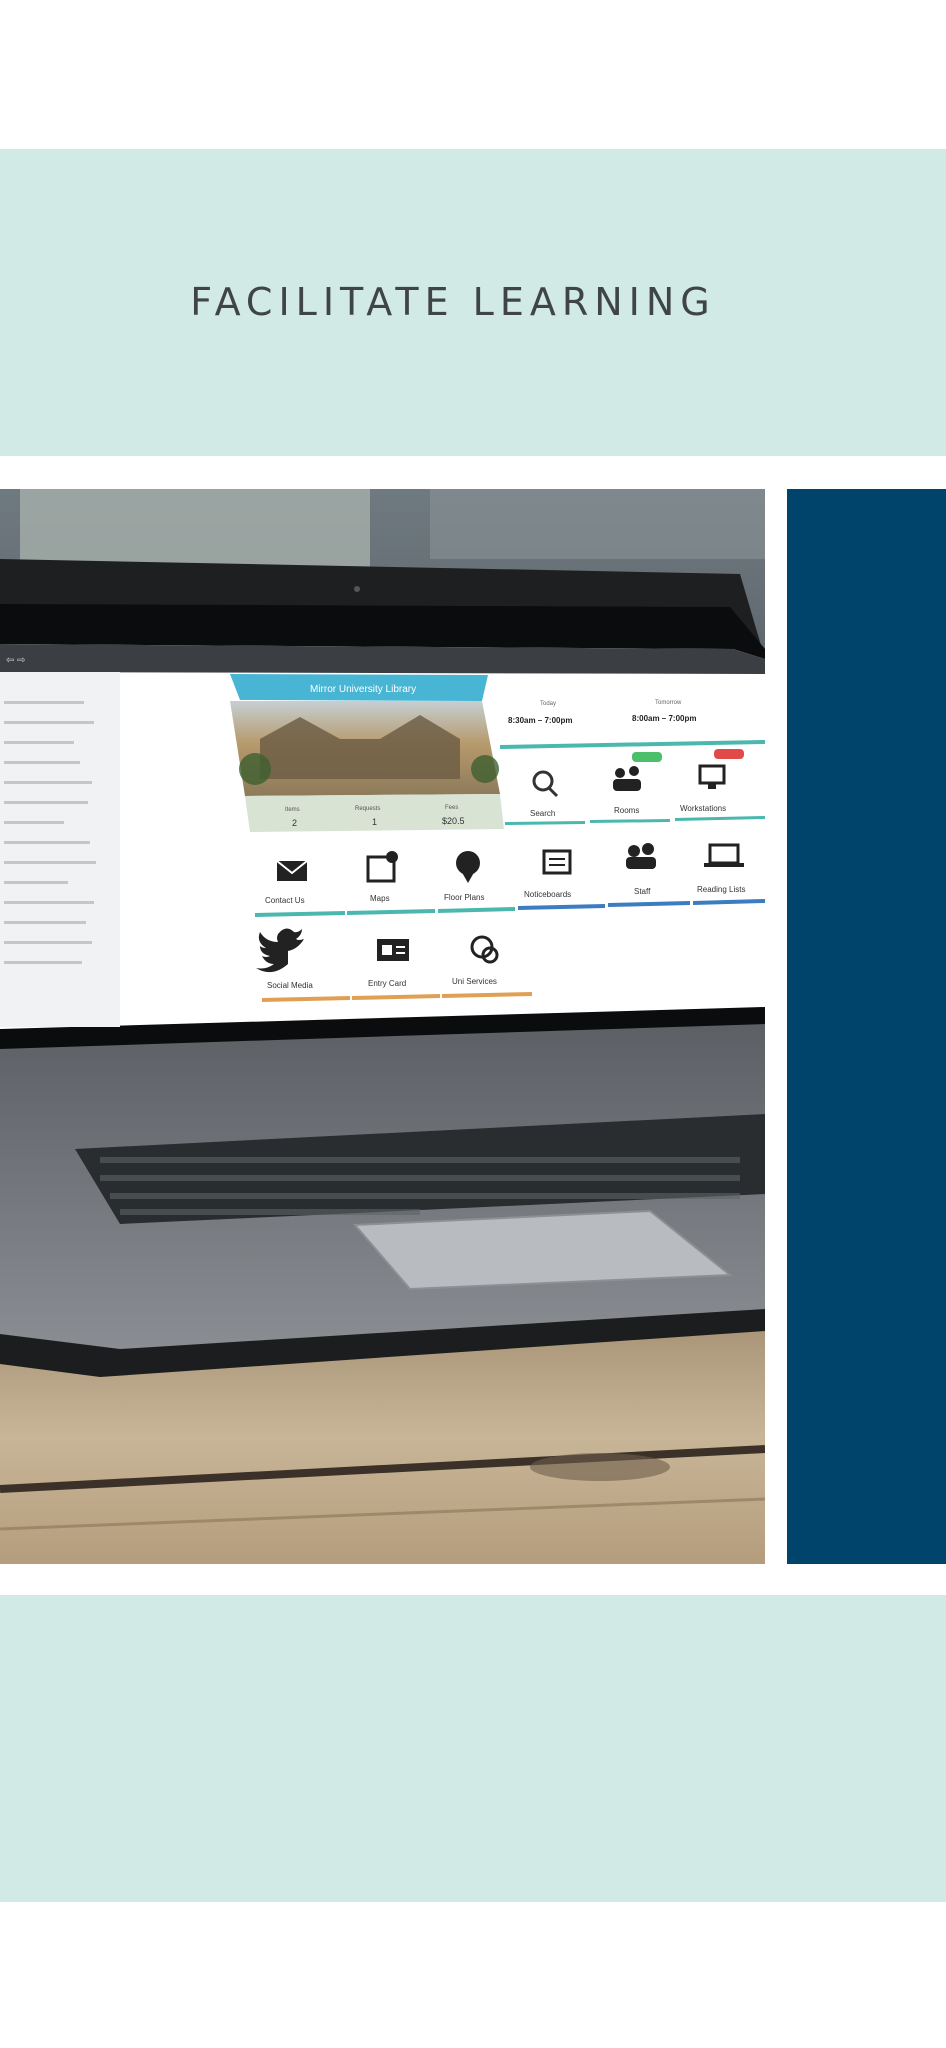 This screenshot has height=2048, width=946. Describe the element at coordinates (451, 808) in the screenshot. I see `stat-fees-label: Fees` at that location.